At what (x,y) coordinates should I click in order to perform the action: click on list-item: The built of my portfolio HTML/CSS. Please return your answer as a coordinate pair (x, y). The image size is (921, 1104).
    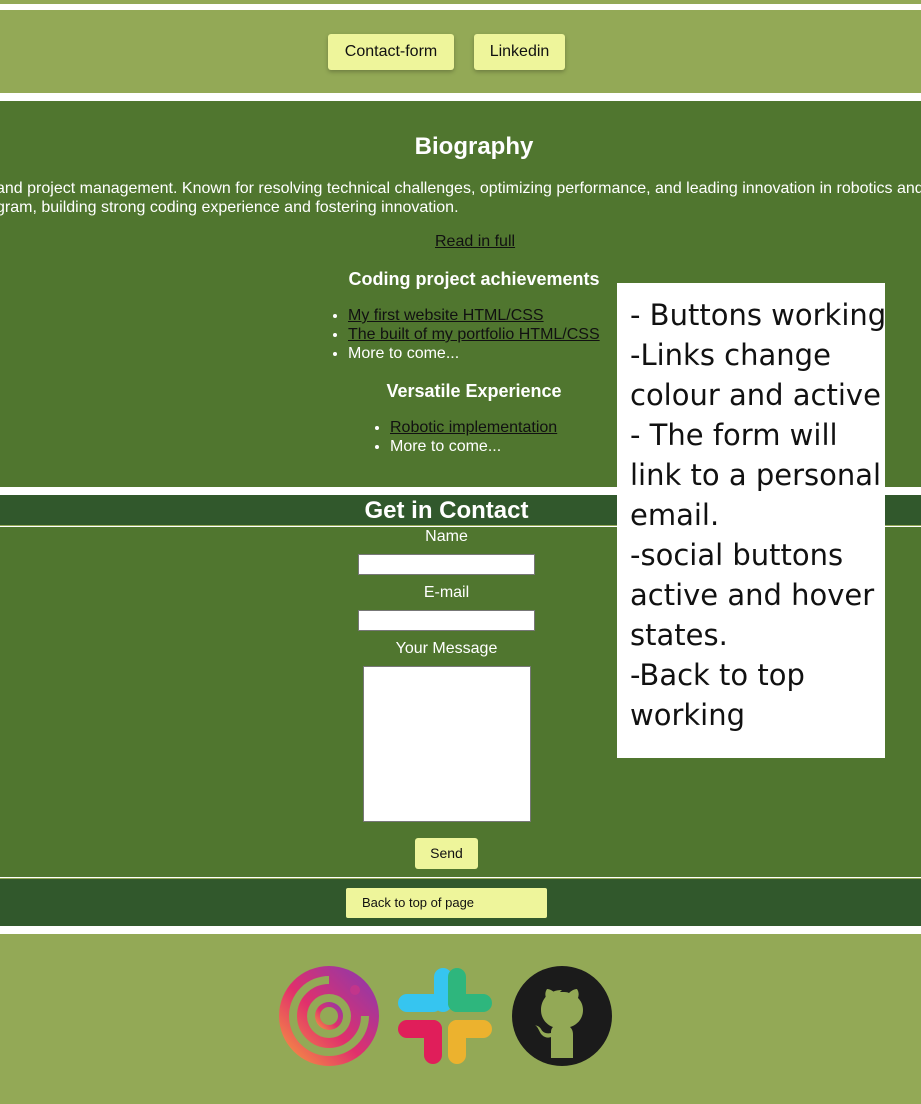
    Looking at the image, I should click on (474, 334).